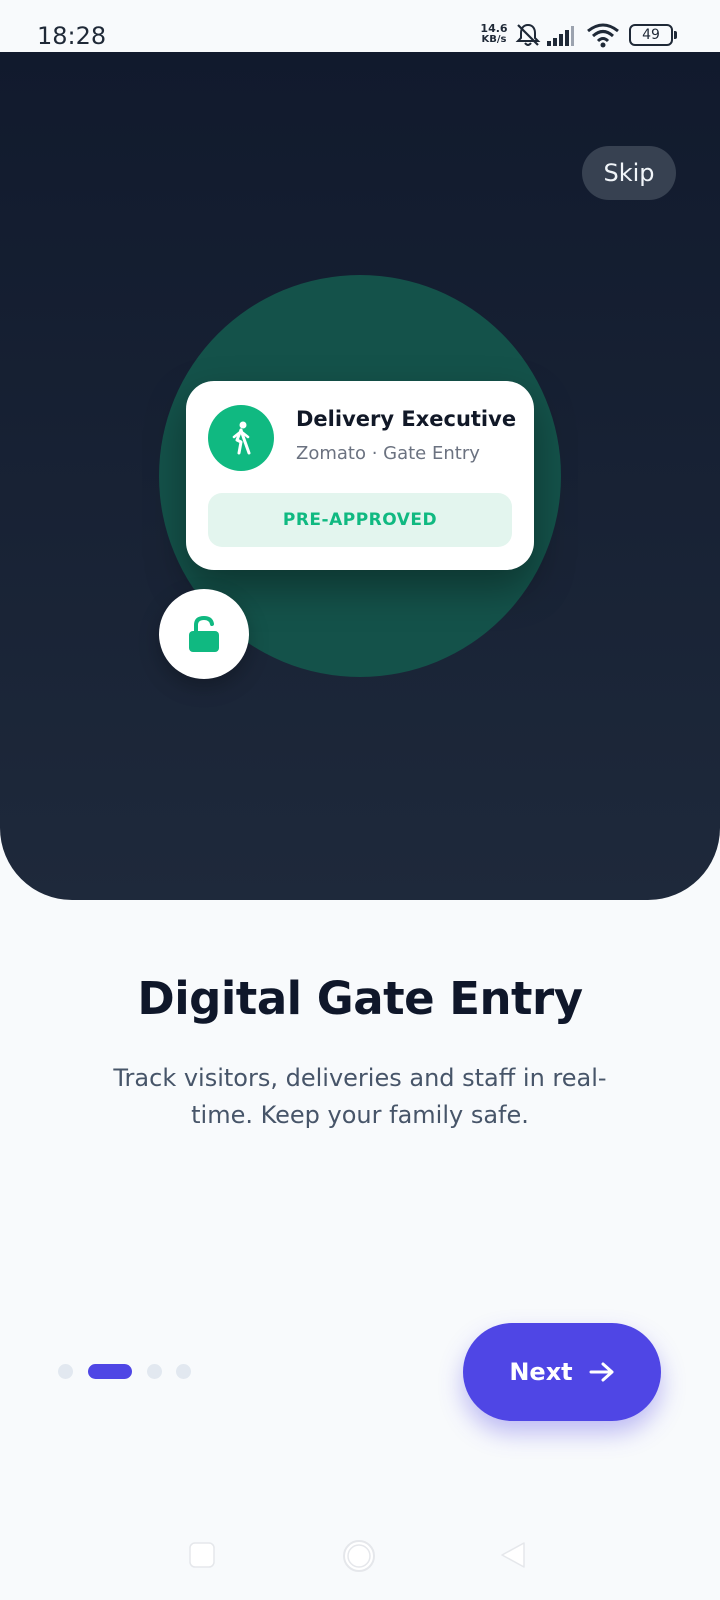  What do you see at coordinates (72, 36) in the screenshot?
I see `status-time: 18:28` at bounding box center [72, 36].